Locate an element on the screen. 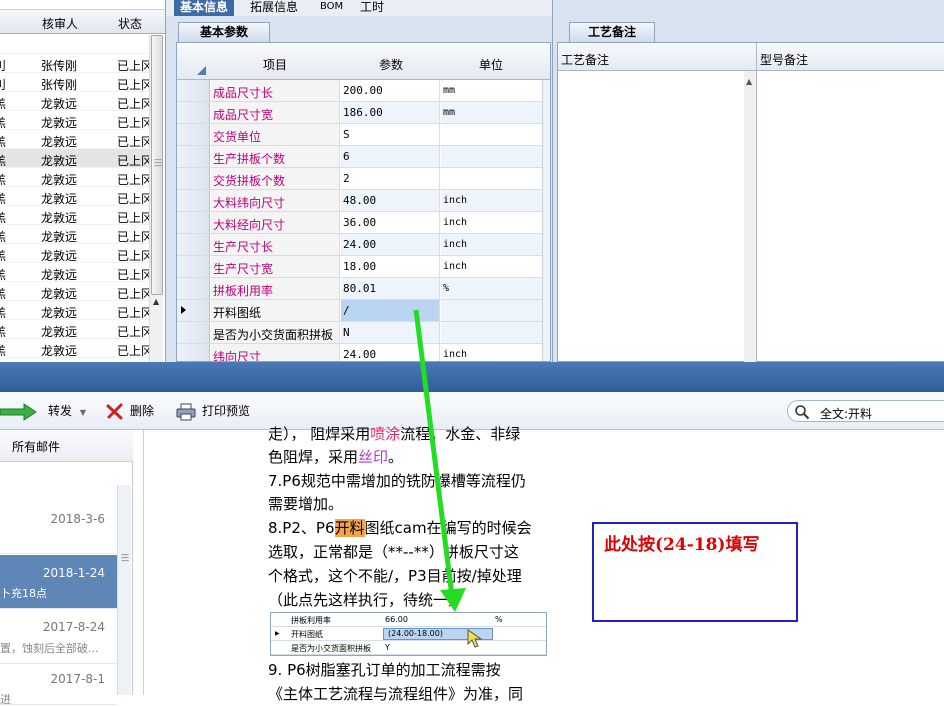 The height and width of the screenshot is (707, 944). param-row: 交货单位 S is located at coordinates (363, 135).